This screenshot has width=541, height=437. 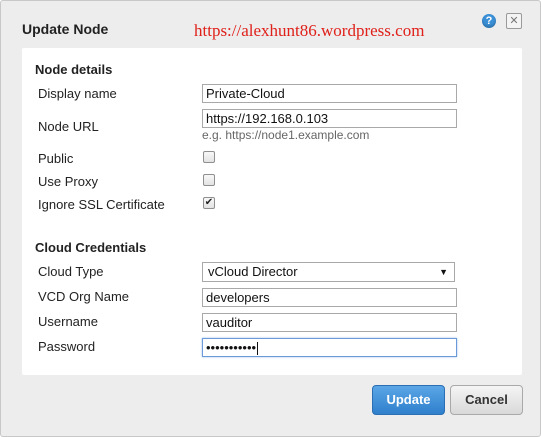 What do you see at coordinates (486, 400) in the screenshot?
I see `cancel-button: Cancel` at bounding box center [486, 400].